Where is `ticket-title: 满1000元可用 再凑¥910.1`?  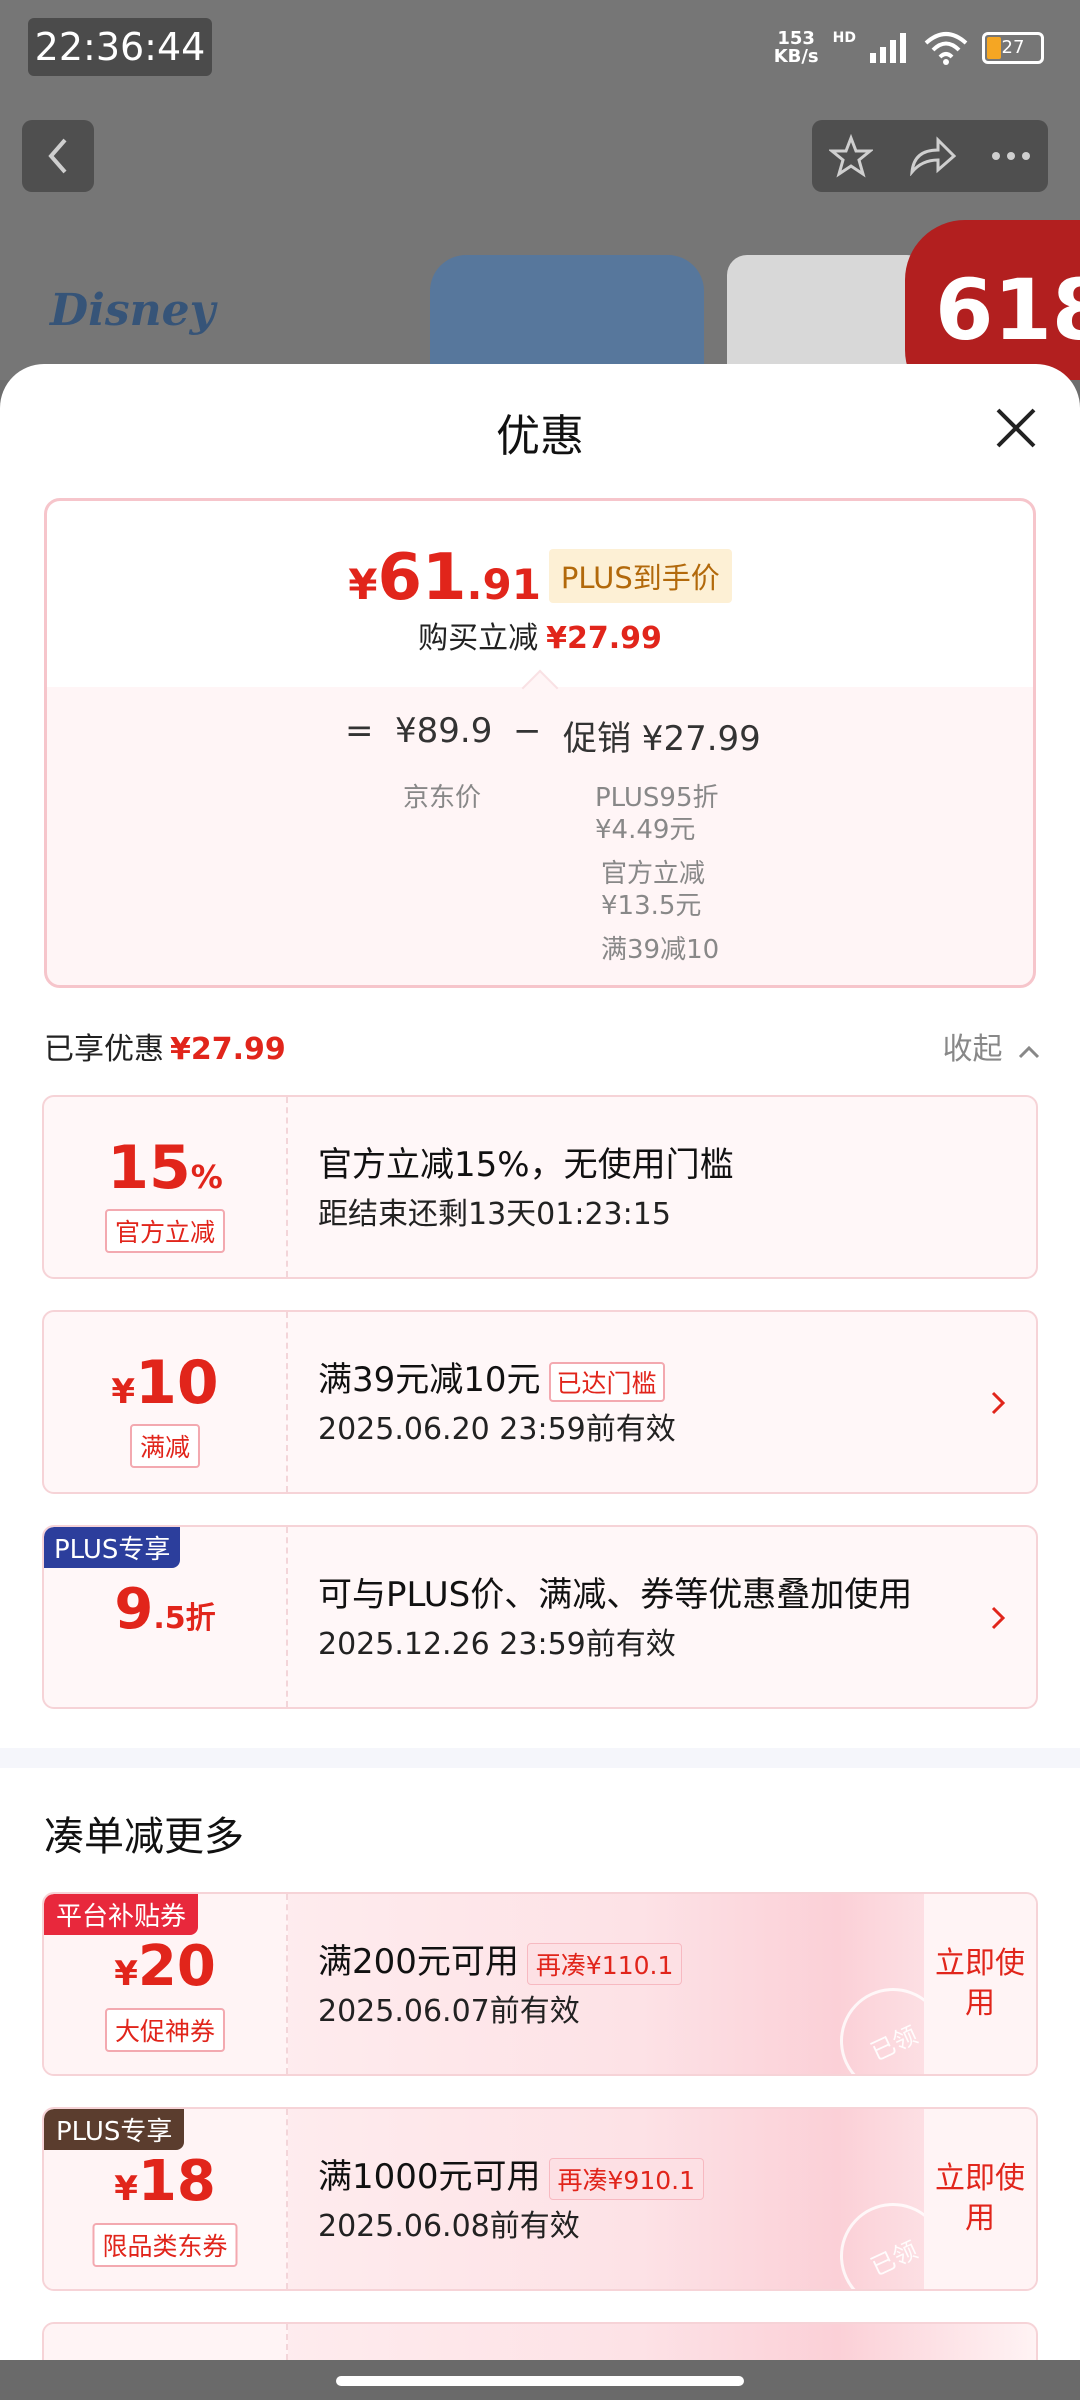
ticket-title: 满1000元可用 再凑¥910.1 is located at coordinates (511, 2174).